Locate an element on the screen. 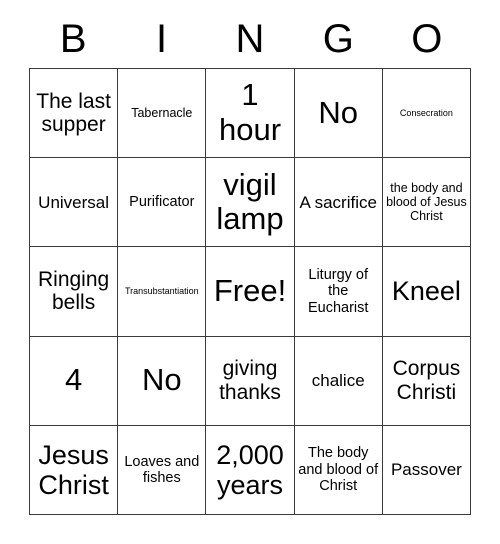 The width and height of the screenshot is (500, 544). bingo-cell-g2: A sacrifice is located at coordinates (338, 203).